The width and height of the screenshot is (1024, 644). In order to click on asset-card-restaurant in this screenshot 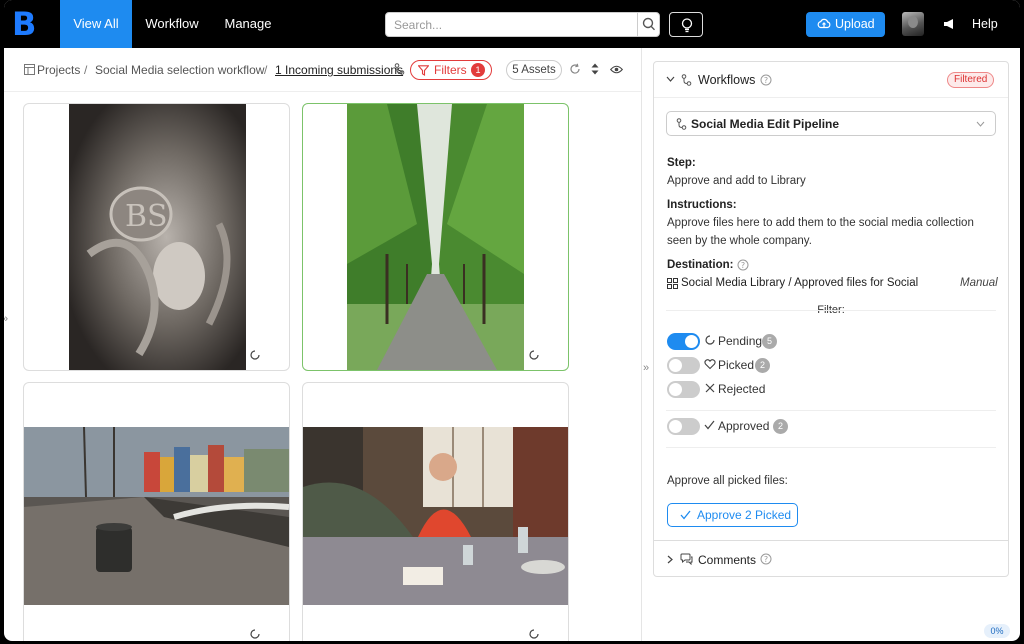, I will do `click(435, 511)`.